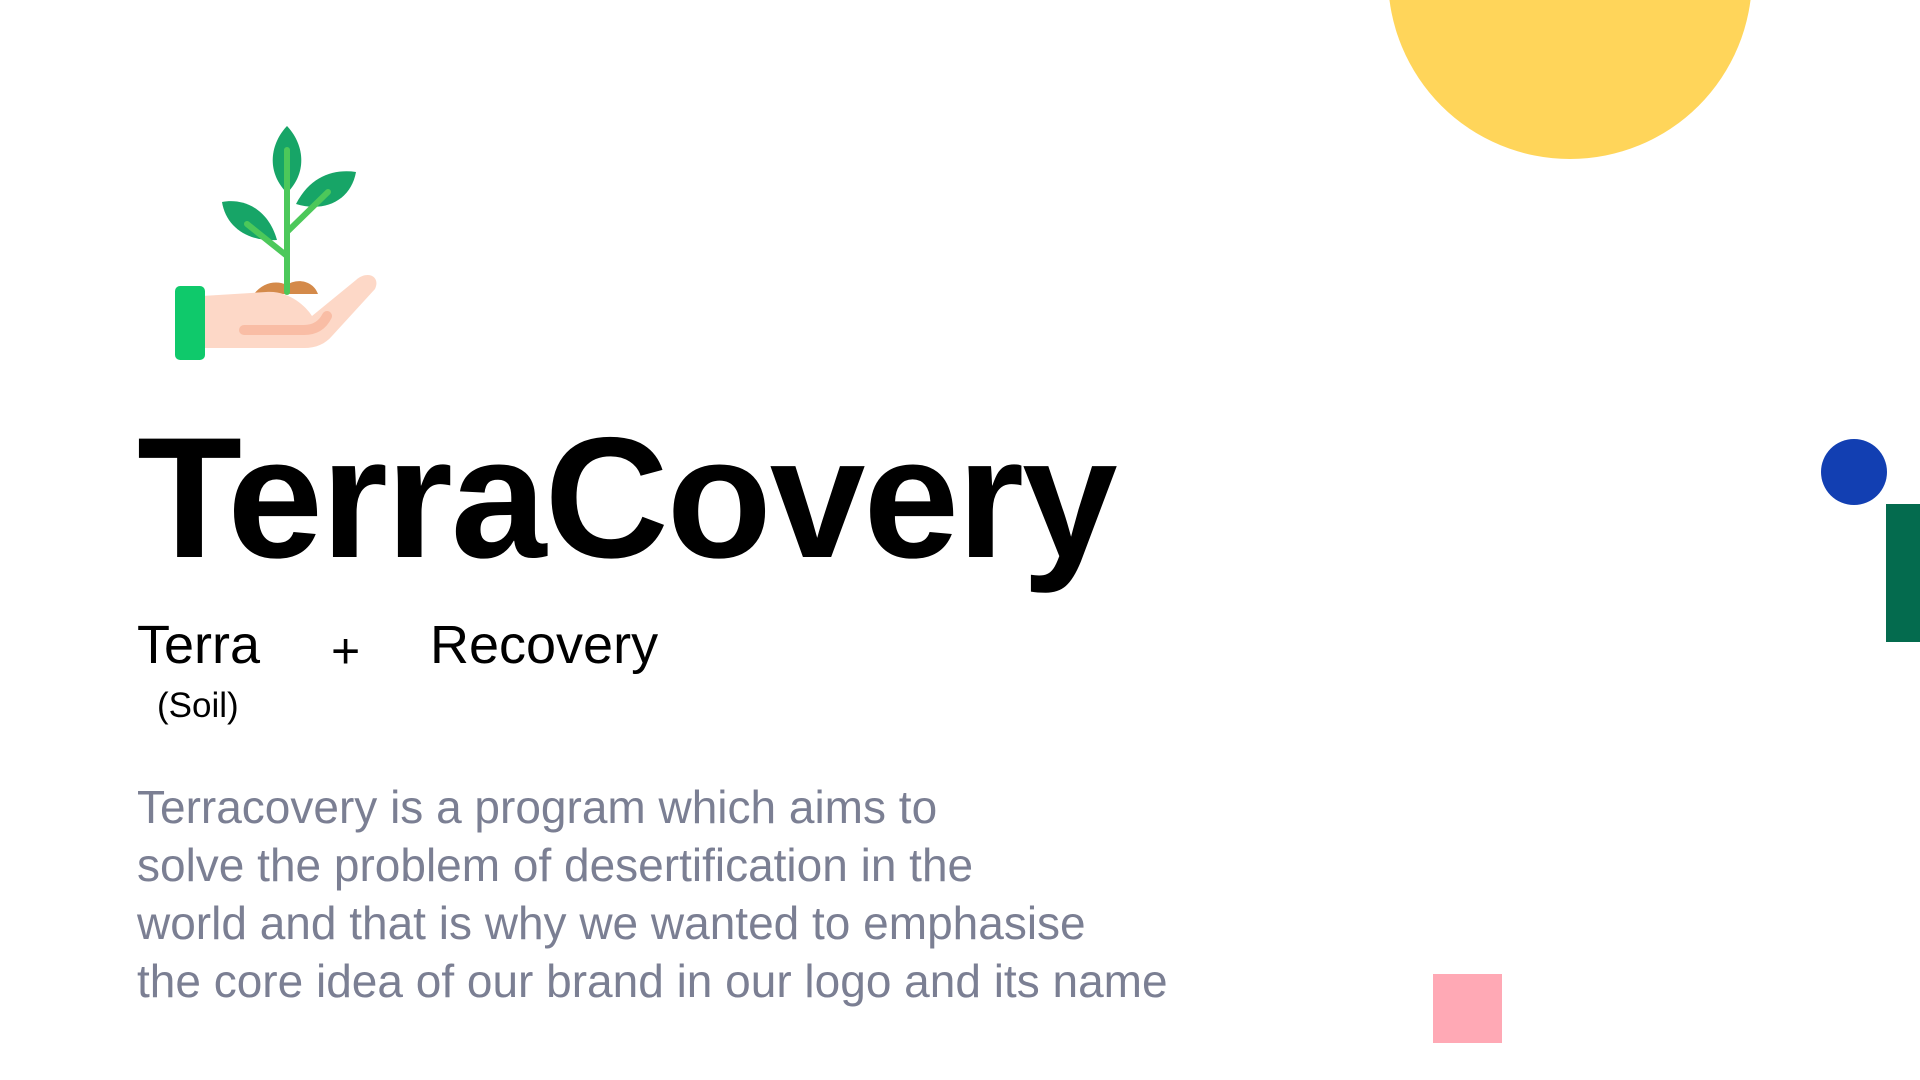  I want to click on blue-dot-decoration, so click(1854, 472).